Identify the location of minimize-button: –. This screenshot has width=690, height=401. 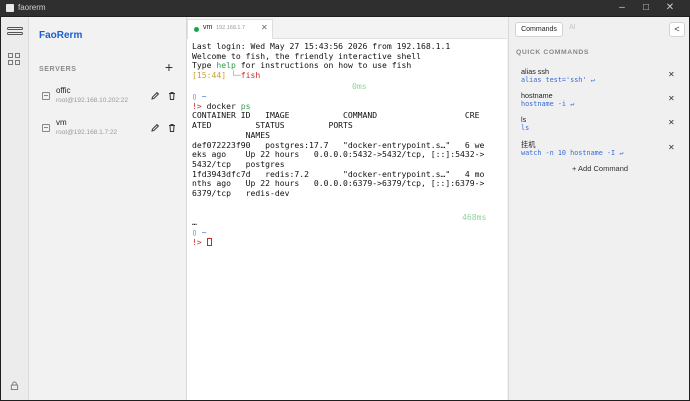
(622, 8).